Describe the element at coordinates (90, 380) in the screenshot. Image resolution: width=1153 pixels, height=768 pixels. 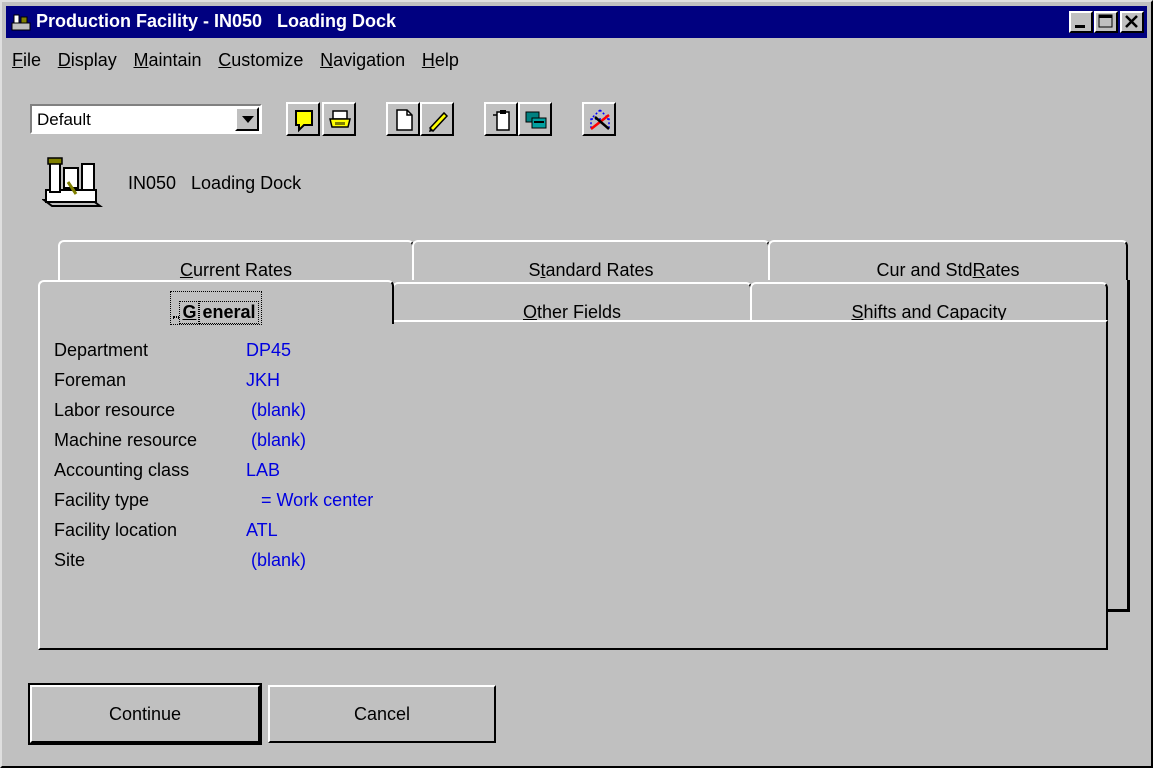
I see `foreman-label: Foreman` at that location.